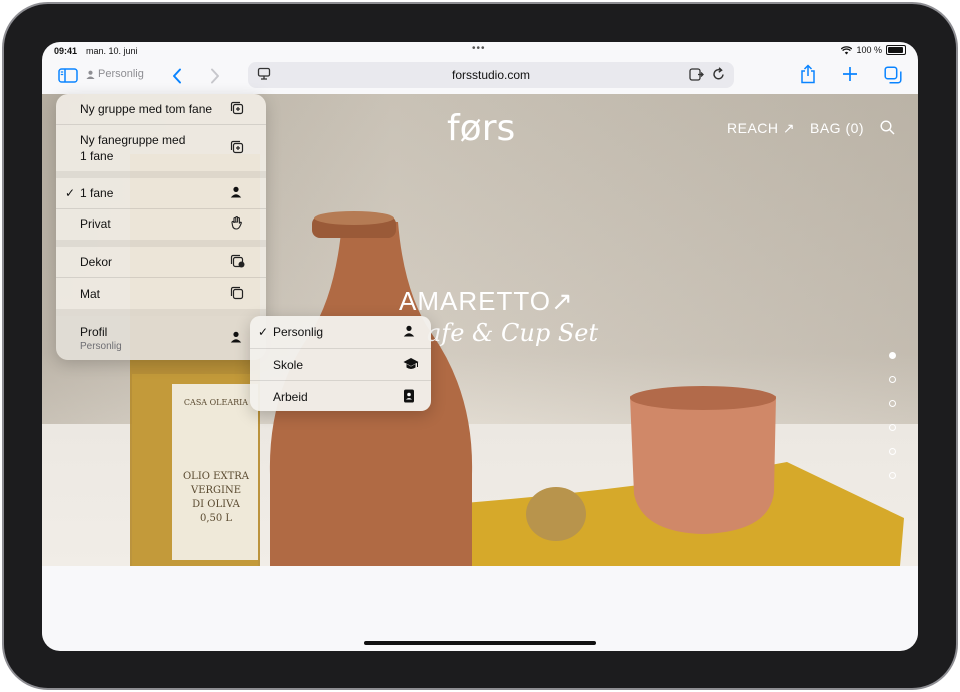 This screenshot has height=692, width=960. I want to click on profile-submenu: ✓ Personlig Skole Arbeid, so click(340, 363).